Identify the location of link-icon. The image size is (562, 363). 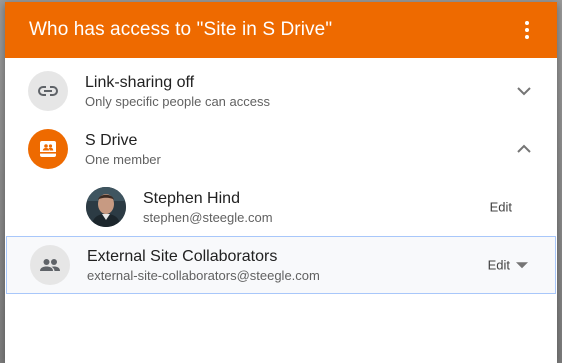
(48, 91).